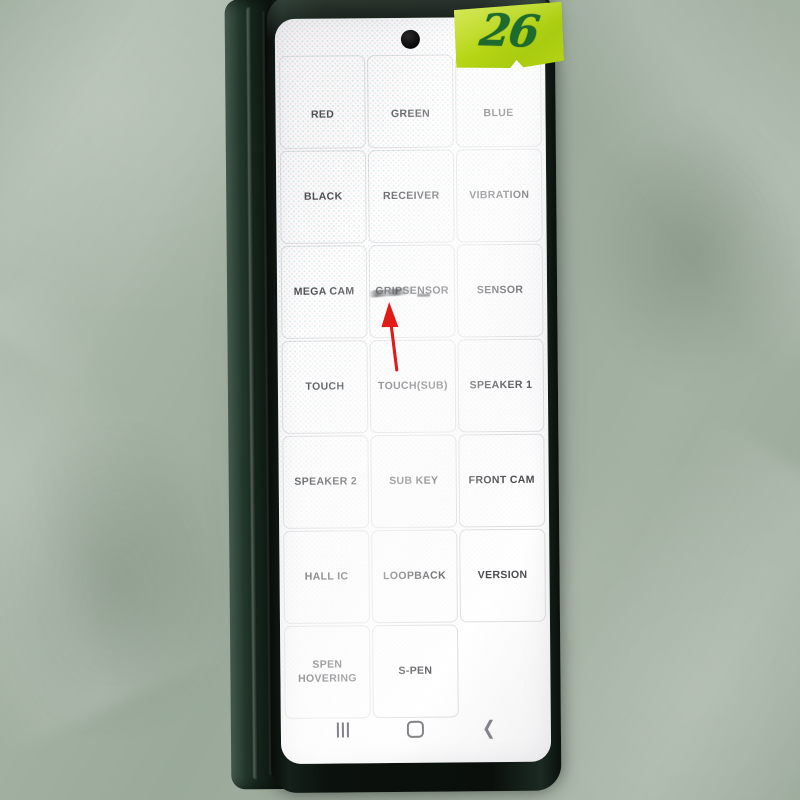 The width and height of the screenshot is (800, 800). I want to click on home-icon, so click(416, 729).